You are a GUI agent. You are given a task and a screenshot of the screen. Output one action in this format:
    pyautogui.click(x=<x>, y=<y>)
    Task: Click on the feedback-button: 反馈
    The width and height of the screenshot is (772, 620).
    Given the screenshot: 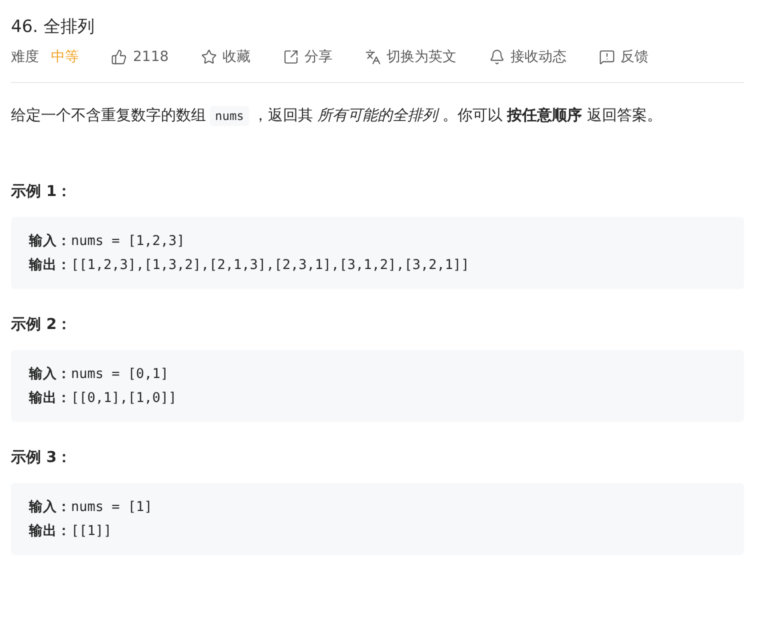 What is the action you would take?
    pyautogui.click(x=623, y=57)
    